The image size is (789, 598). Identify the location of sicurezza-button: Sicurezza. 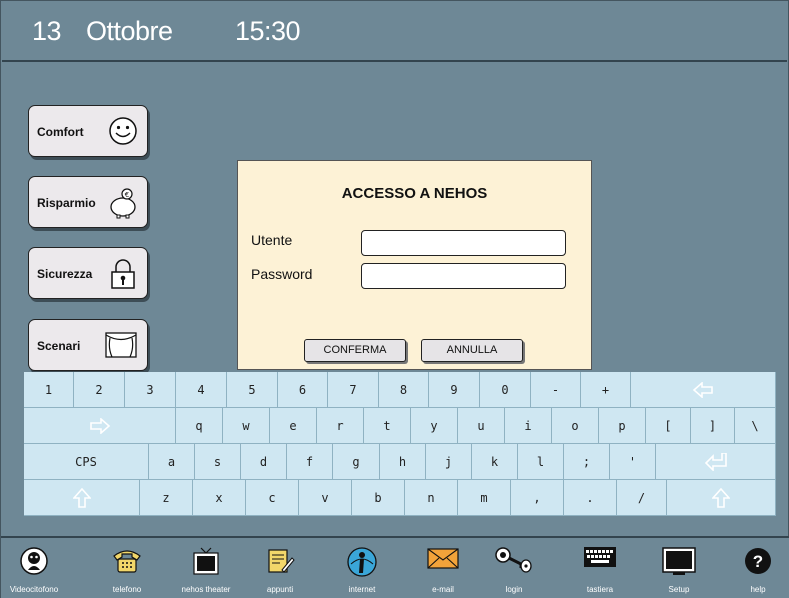
(88, 273).